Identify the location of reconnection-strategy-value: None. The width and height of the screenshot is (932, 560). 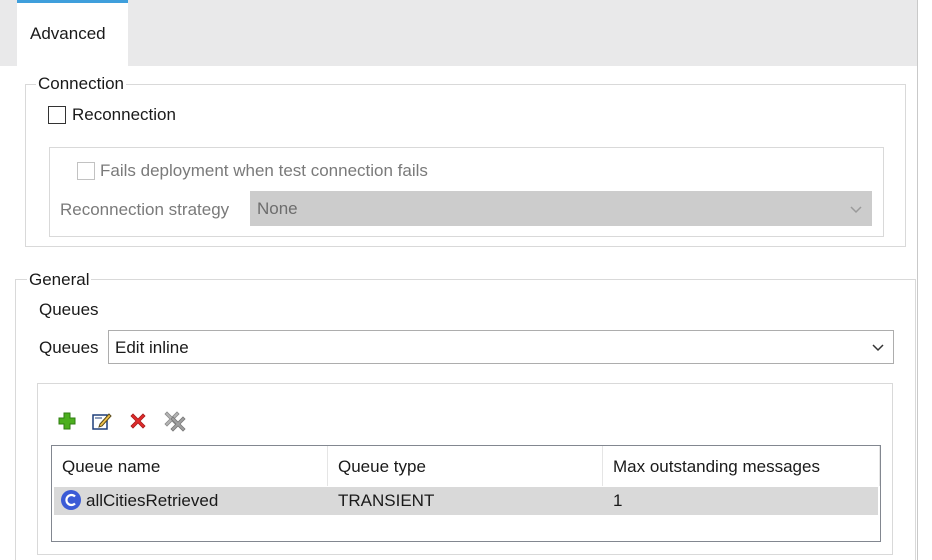
(277, 208).